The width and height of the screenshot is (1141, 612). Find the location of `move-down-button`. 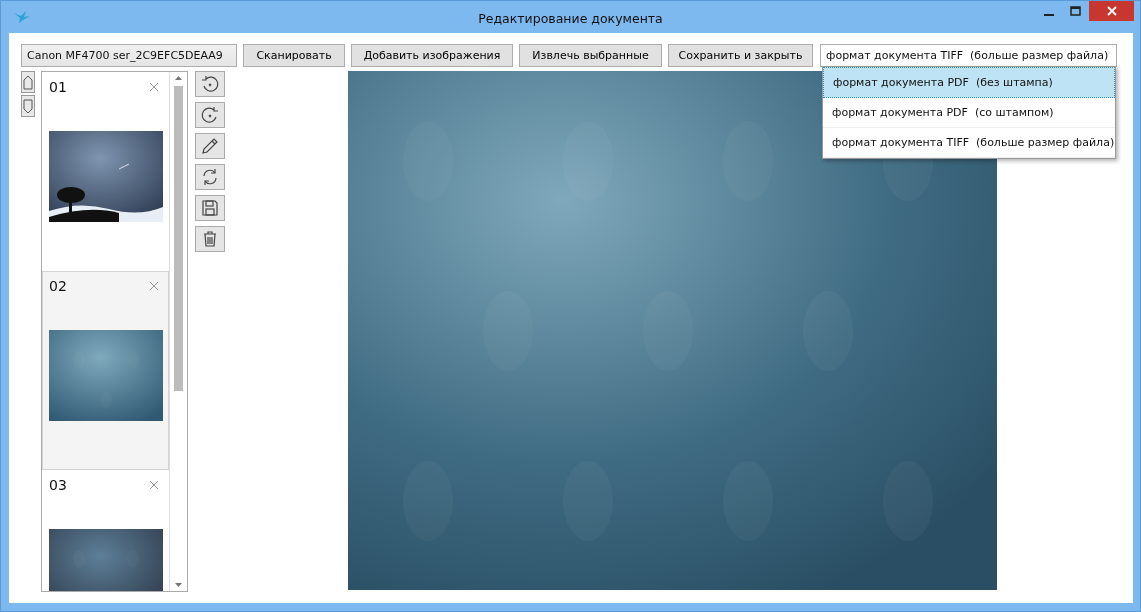

move-down-button is located at coordinates (28, 106).